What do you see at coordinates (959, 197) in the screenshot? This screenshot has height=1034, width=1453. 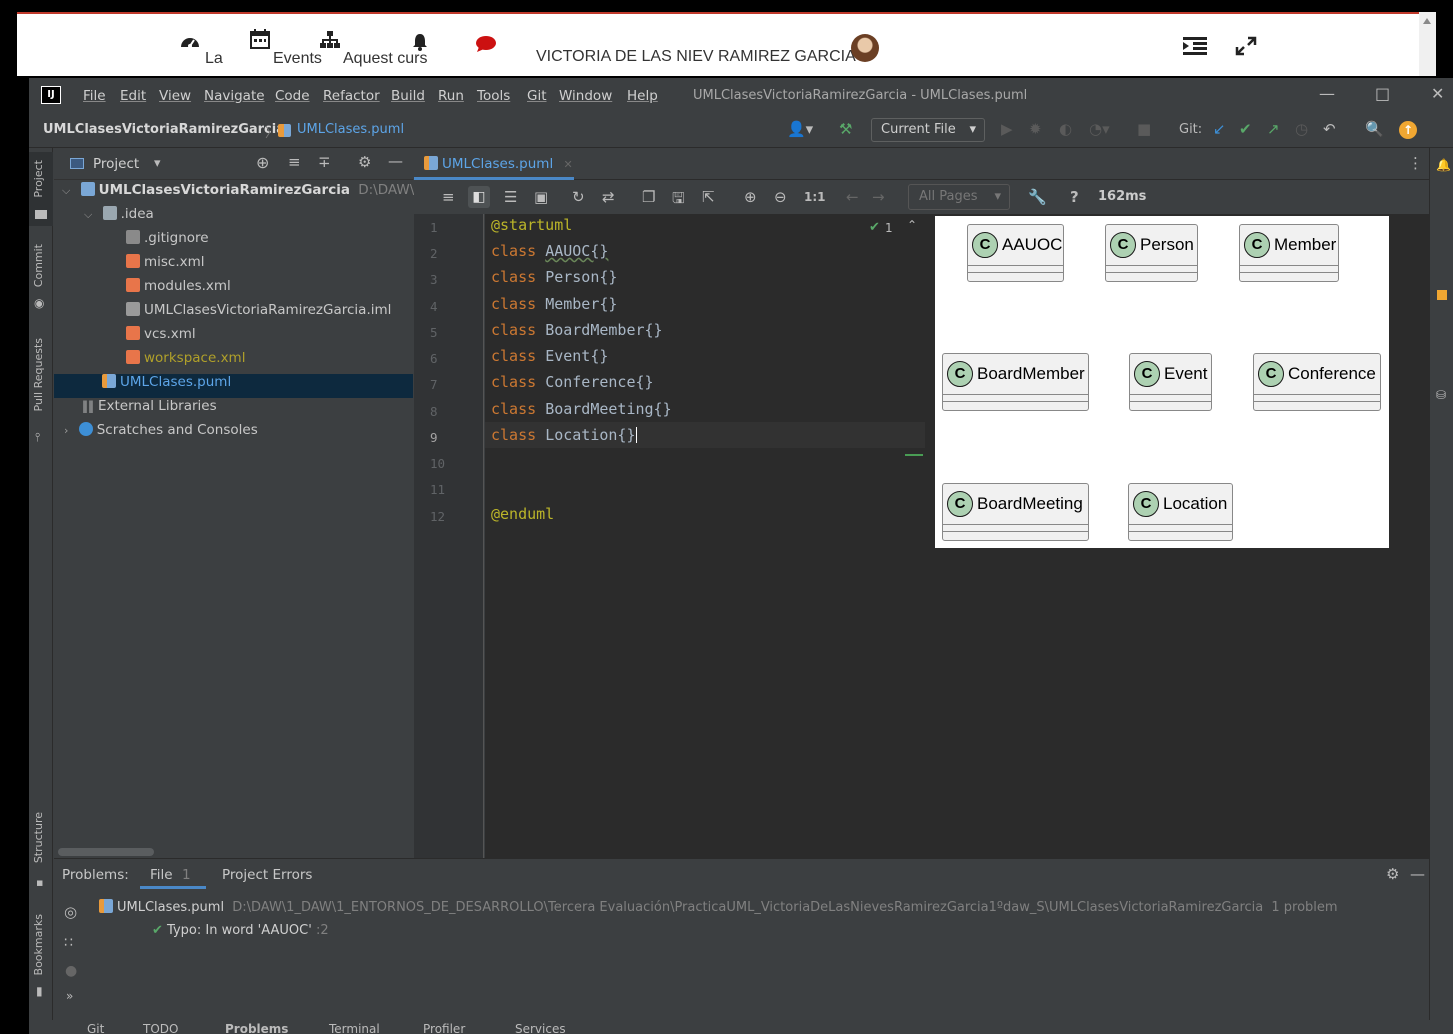 I see `pages-select: All Pages ▾` at bounding box center [959, 197].